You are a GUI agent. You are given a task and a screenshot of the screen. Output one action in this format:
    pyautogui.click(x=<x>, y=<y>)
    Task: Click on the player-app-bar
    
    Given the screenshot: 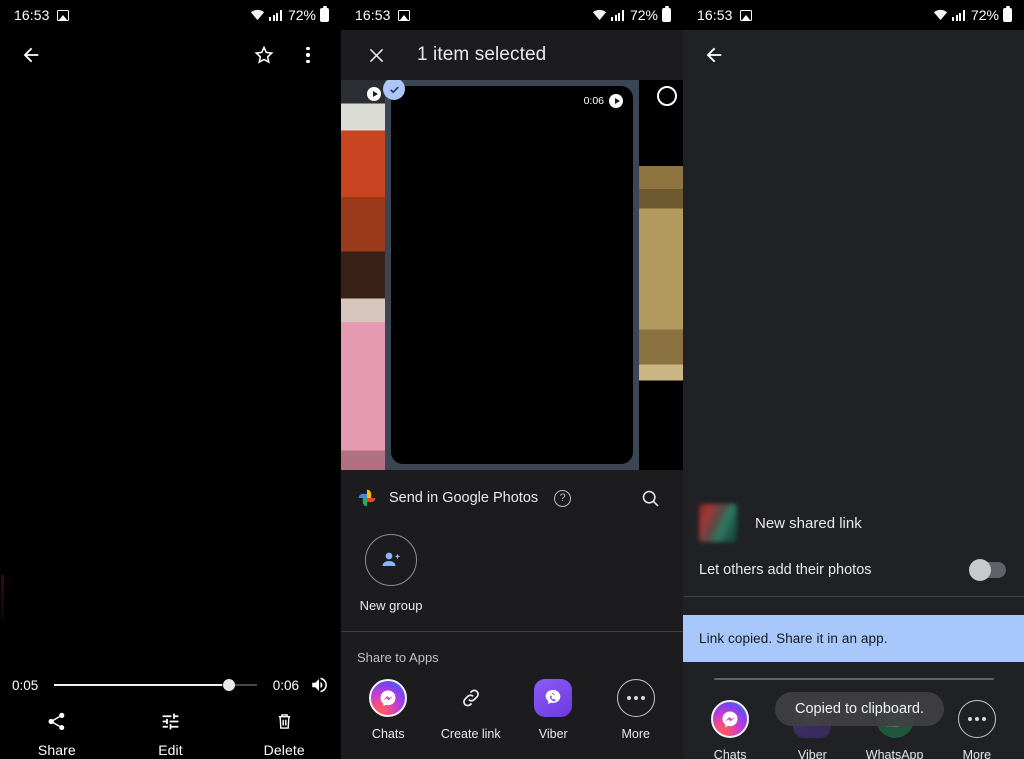 What is the action you would take?
    pyautogui.click(x=170, y=55)
    